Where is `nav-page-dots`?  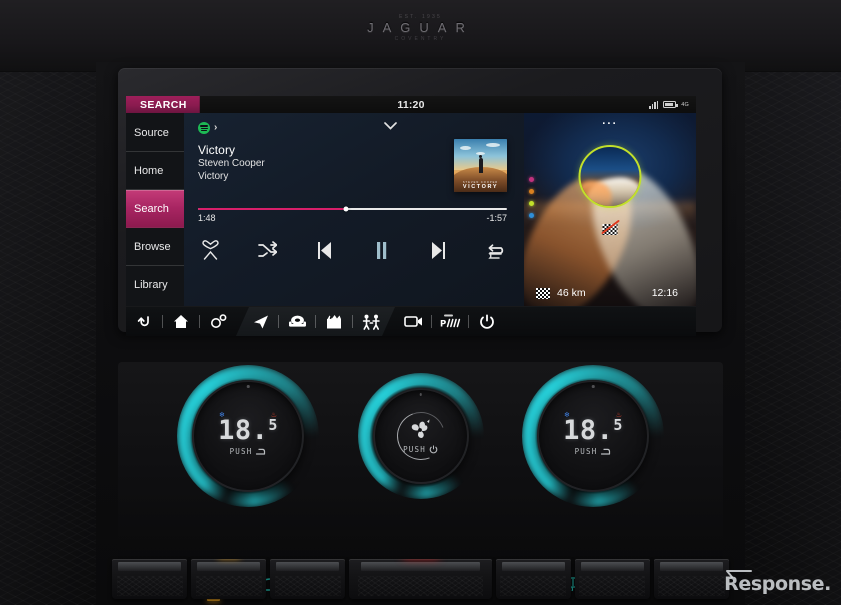
nav-page-dots is located at coordinates (531, 197).